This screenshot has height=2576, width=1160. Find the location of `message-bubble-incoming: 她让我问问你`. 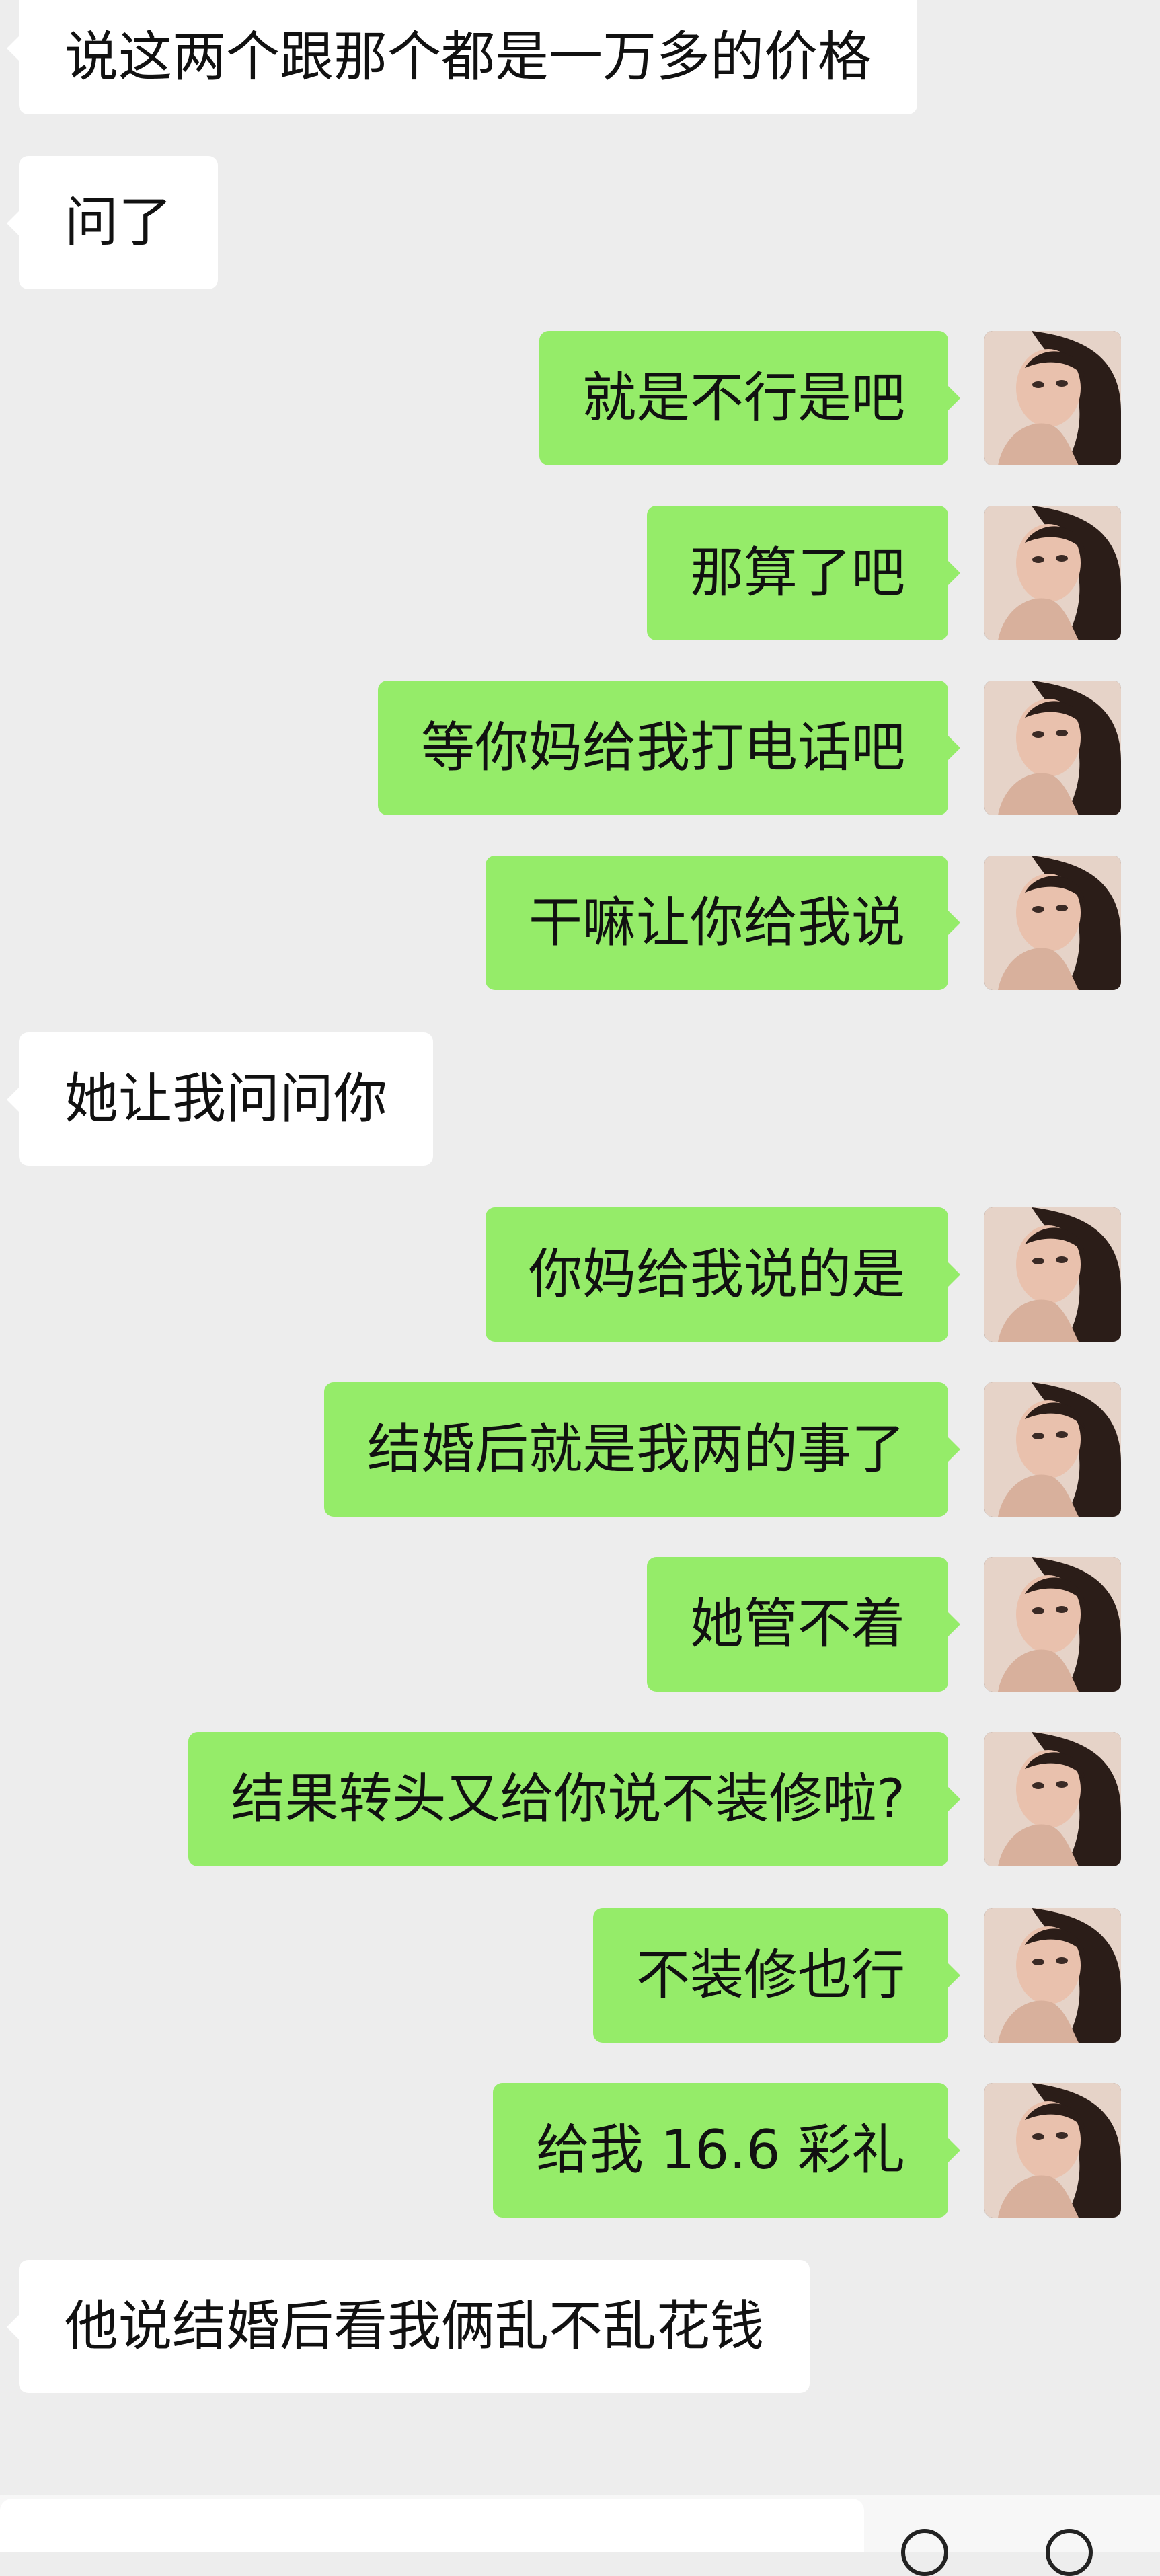

message-bubble-incoming: 她让我问问你 is located at coordinates (220, 1099).